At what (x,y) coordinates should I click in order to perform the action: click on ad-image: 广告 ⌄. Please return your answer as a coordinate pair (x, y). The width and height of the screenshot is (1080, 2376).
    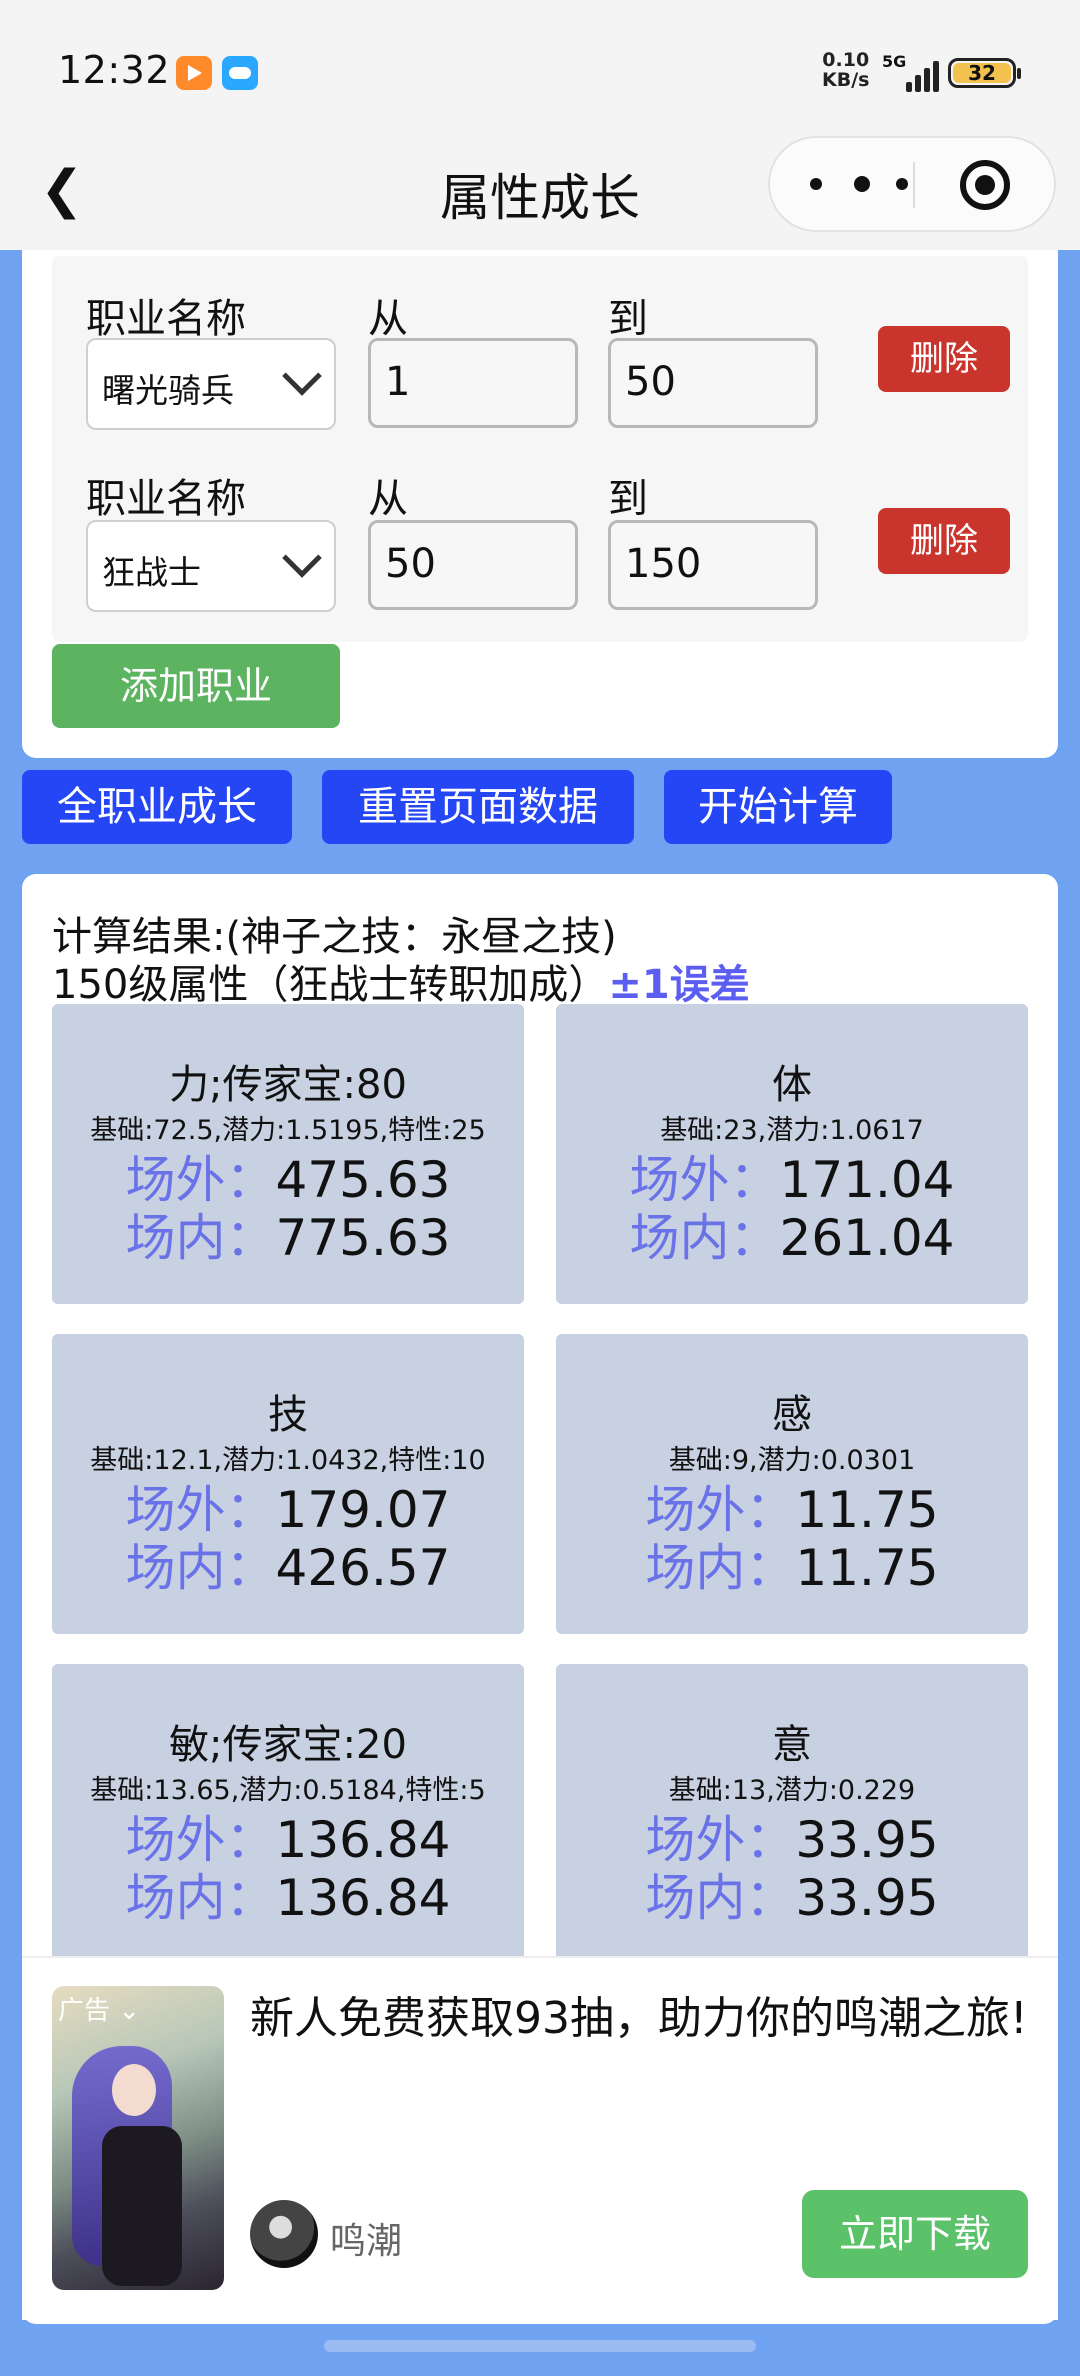
    Looking at the image, I should click on (138, 2138).